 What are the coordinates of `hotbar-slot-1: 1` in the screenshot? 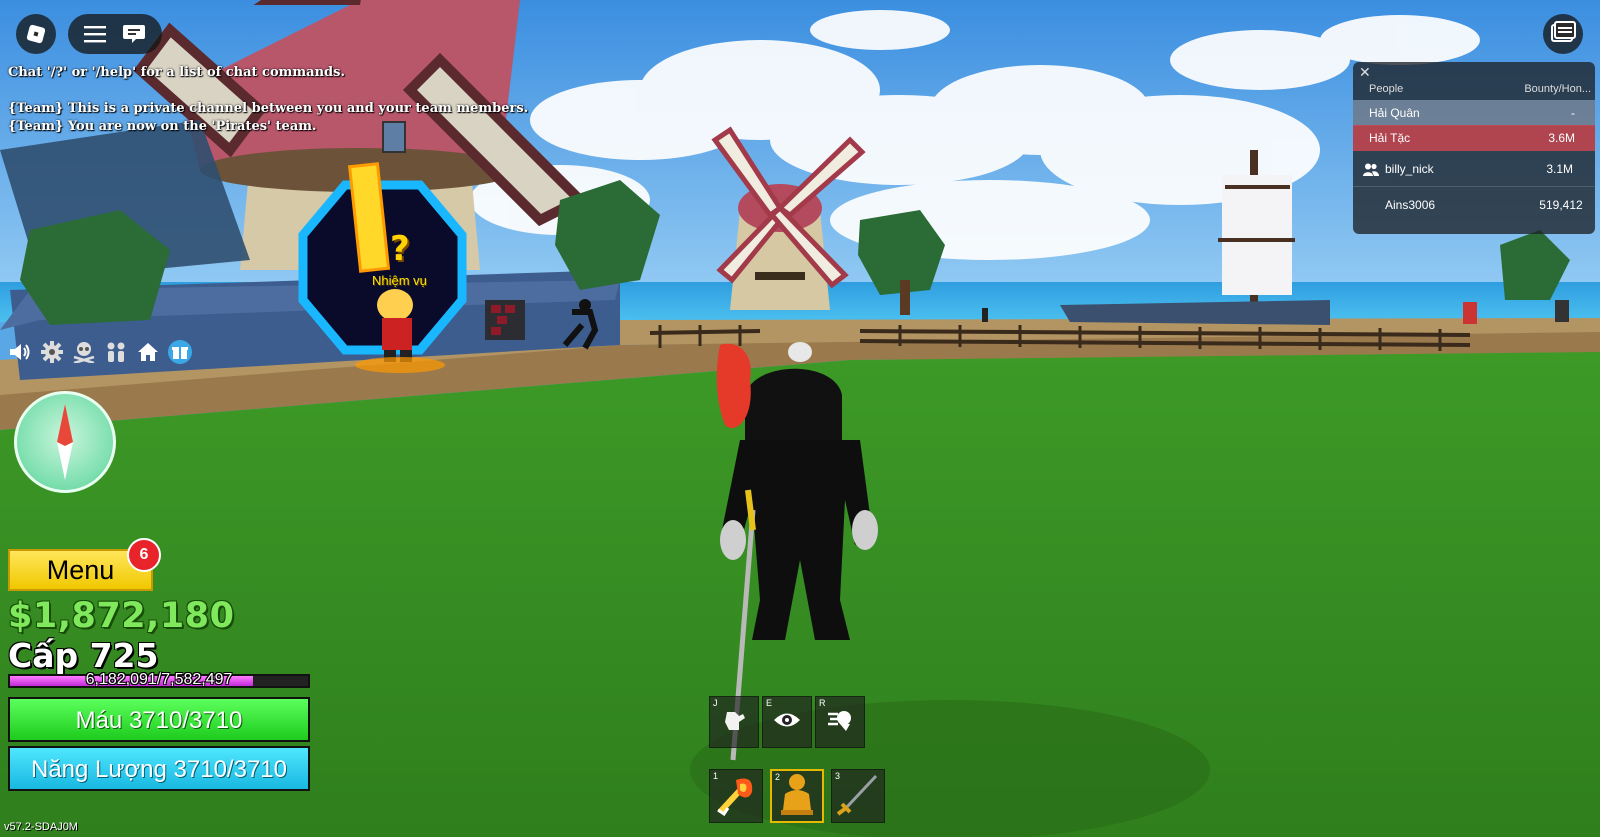 It's located at (736, 796).